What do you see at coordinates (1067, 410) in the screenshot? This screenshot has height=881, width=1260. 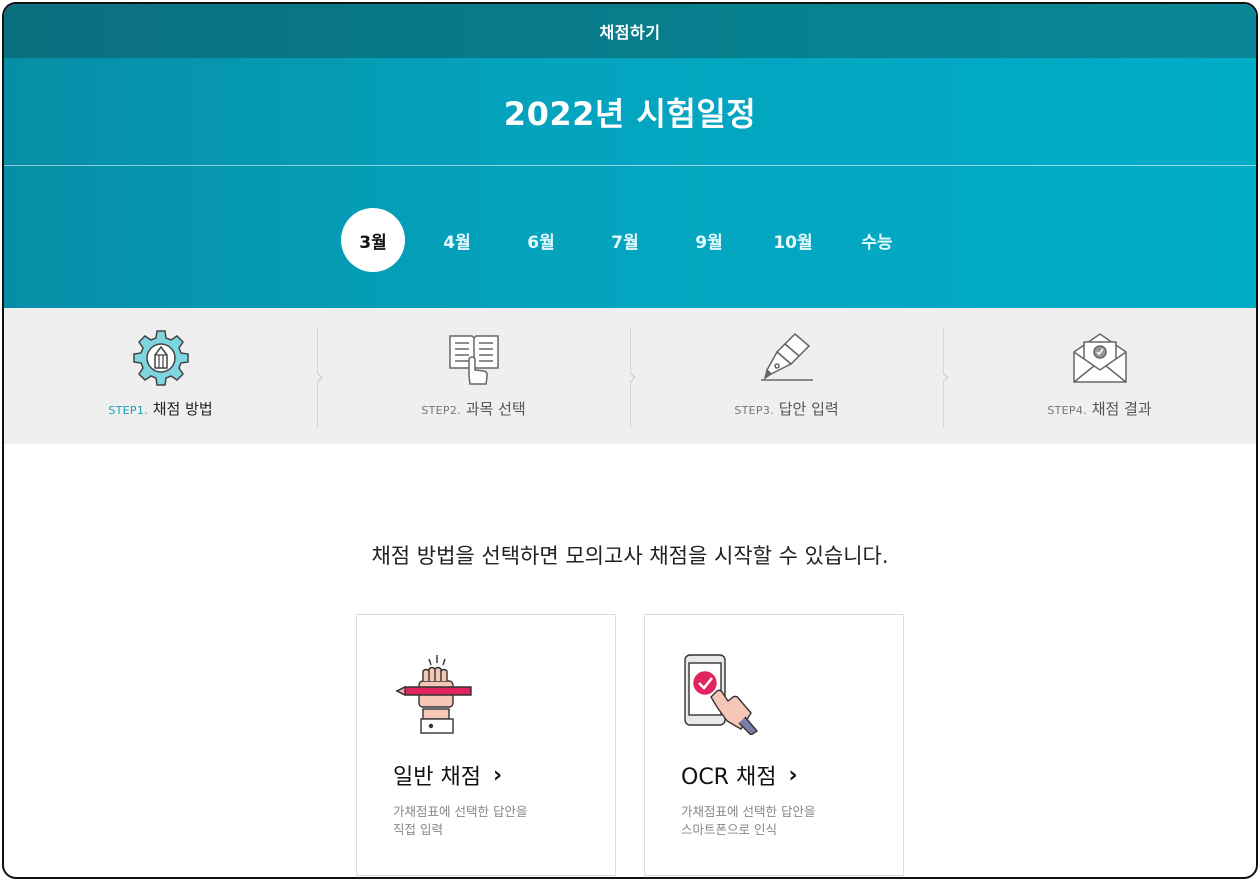 I see `step-number: STEP4.` at bounding box center [1067, 410].